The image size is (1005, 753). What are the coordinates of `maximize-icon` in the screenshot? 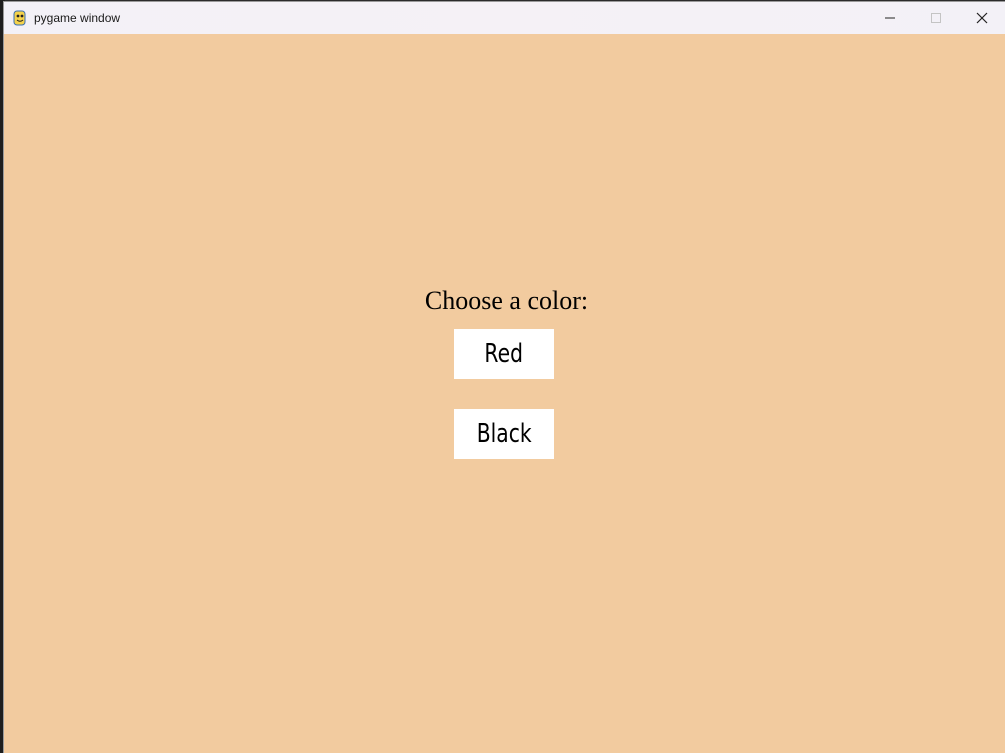 It's located at (936, 18).